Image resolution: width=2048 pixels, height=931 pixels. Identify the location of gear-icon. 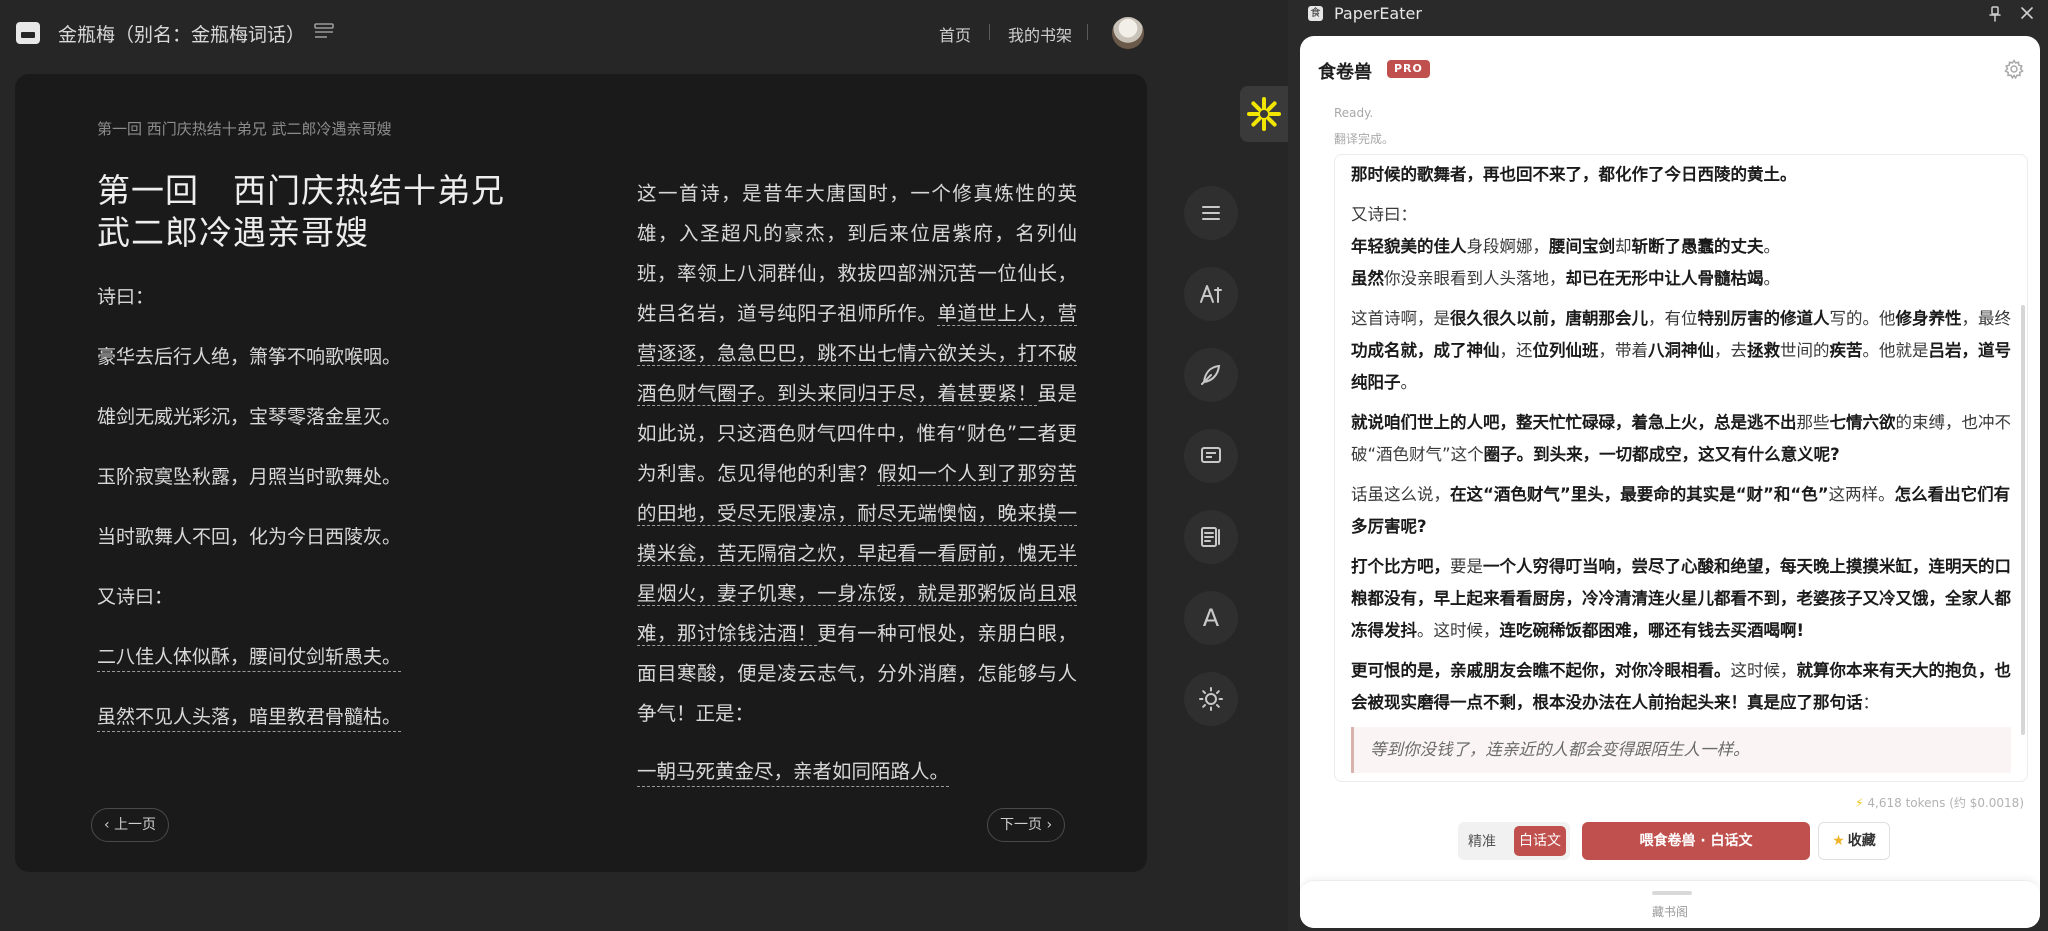
(2014, 69).